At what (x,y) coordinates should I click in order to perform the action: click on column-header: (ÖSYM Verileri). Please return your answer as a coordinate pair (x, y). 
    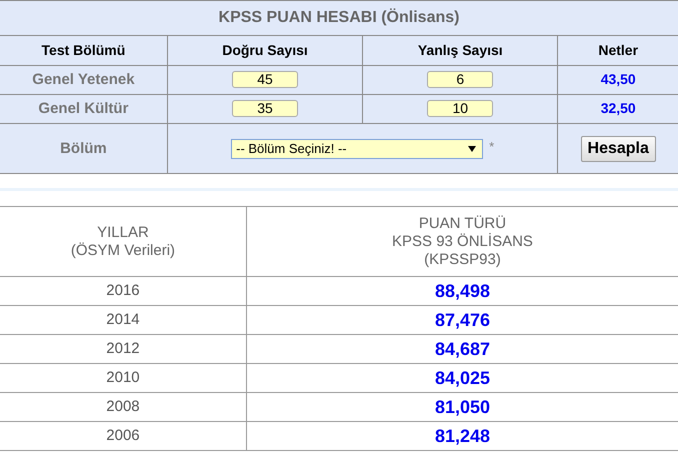
    Looking at the image, I should click on (123, 251).